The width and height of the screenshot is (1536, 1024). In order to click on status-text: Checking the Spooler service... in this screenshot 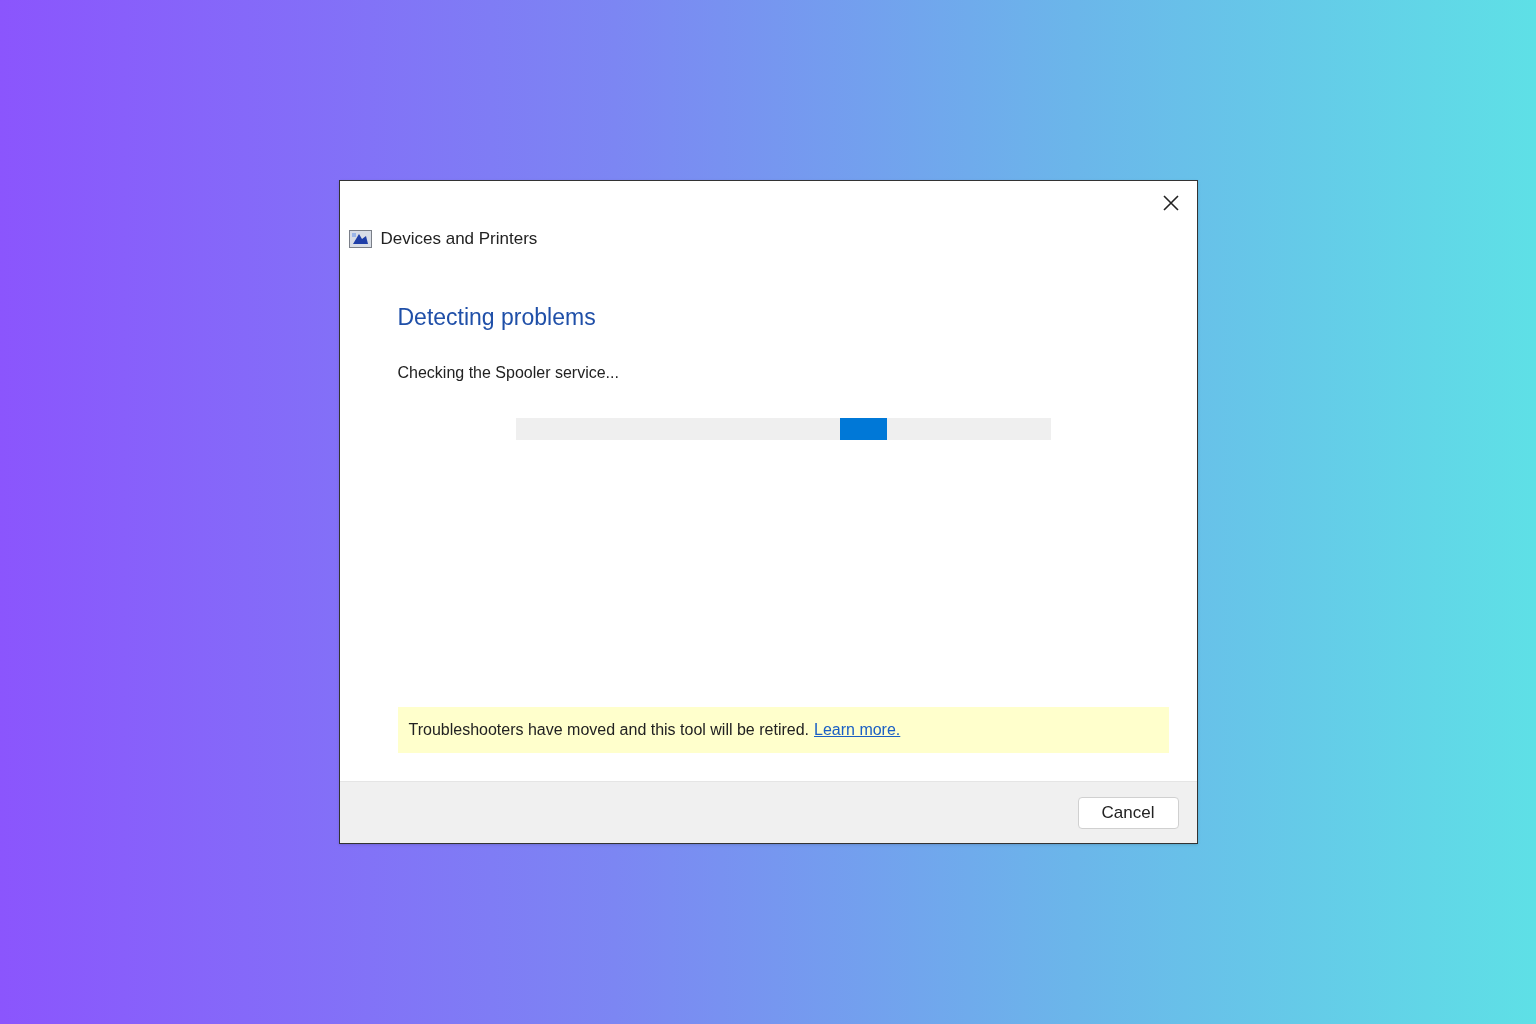, I will do `click(508, 373)`.